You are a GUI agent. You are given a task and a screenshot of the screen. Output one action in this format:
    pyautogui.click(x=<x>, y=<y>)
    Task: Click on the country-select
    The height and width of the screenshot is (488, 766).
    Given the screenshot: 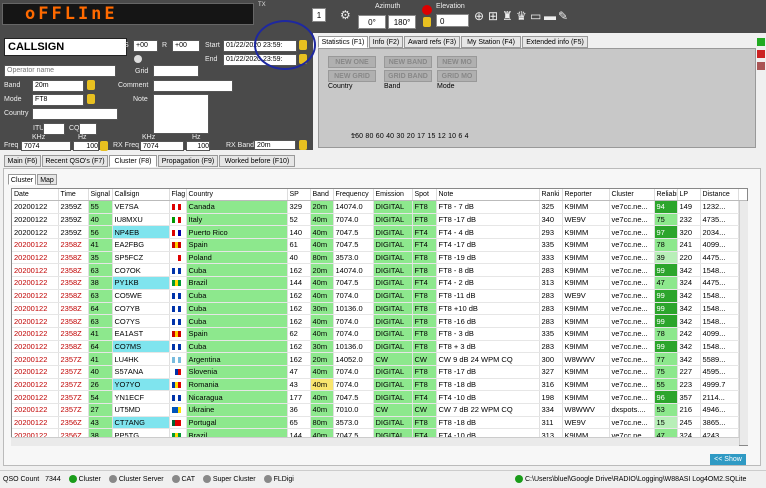 What is the action you would take?
    pyautogui.click(x=75, y=114)
    